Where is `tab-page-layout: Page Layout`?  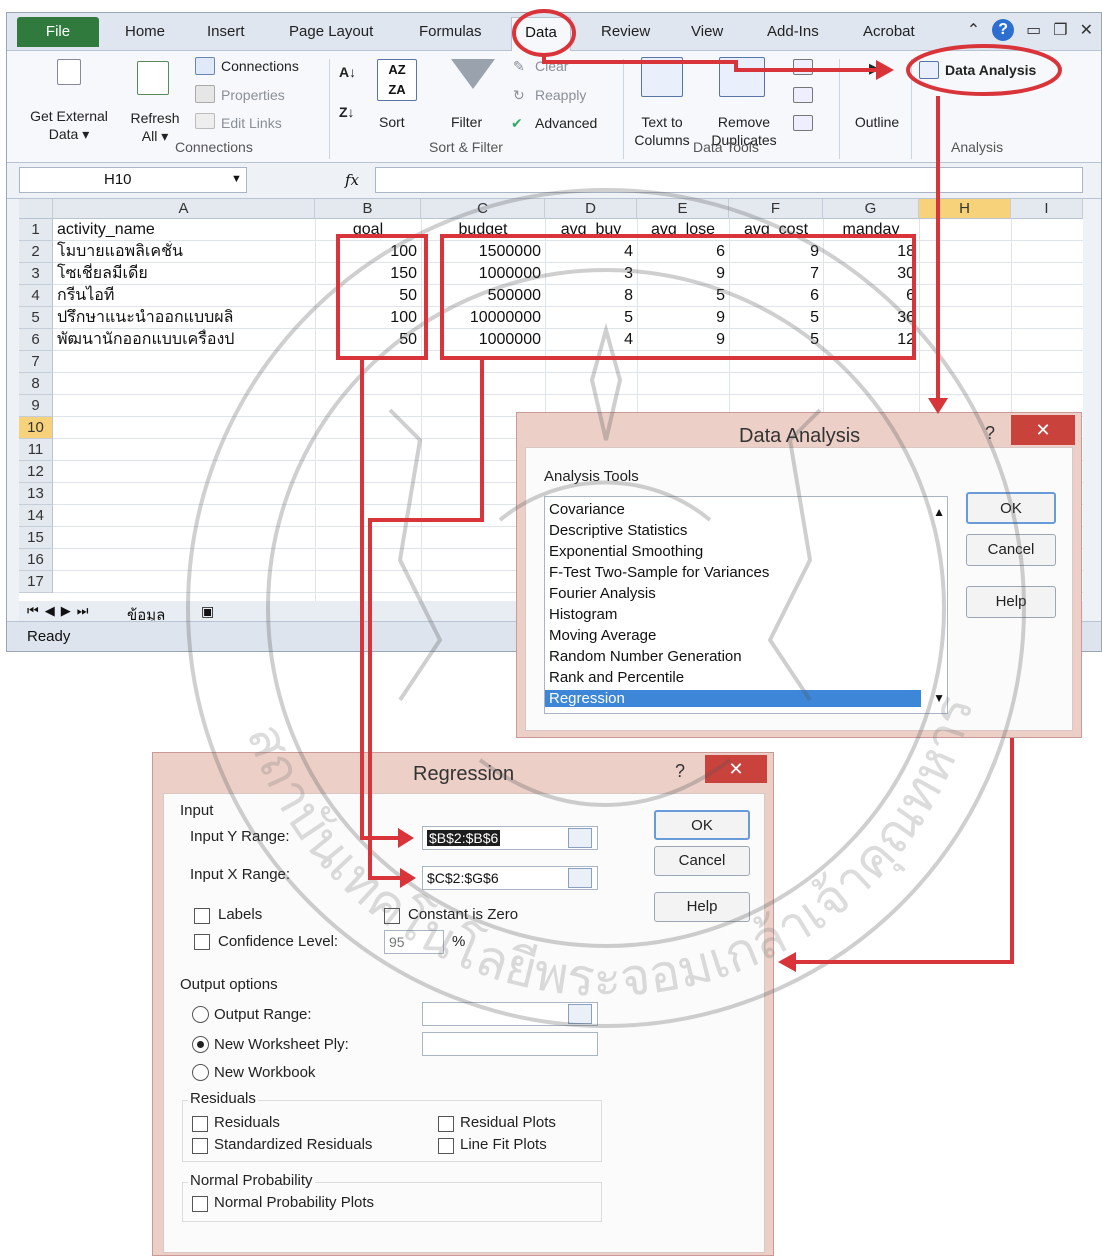
tab-page-layout: Page Layout is located at coordinates (331, 31).